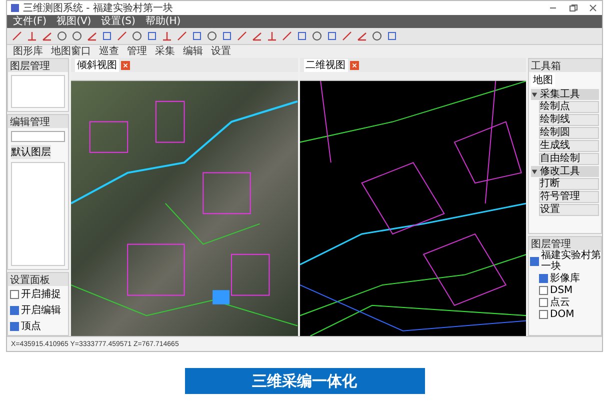  What do you see at coordinates (304, 381) in the screenshot?
I see `caption-banner: 三维采编一体化` at bounding box center [304, 381].